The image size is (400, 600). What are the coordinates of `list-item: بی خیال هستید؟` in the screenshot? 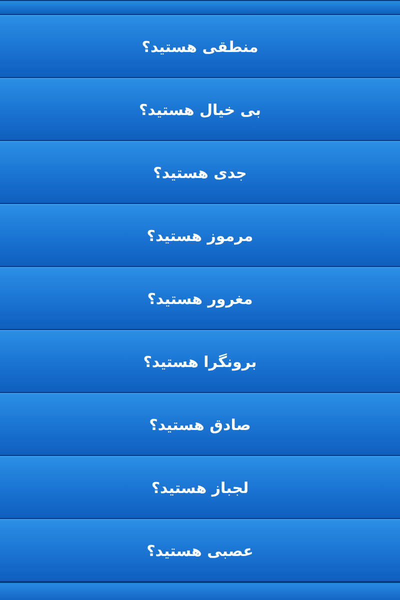 It's located at (200, 109).